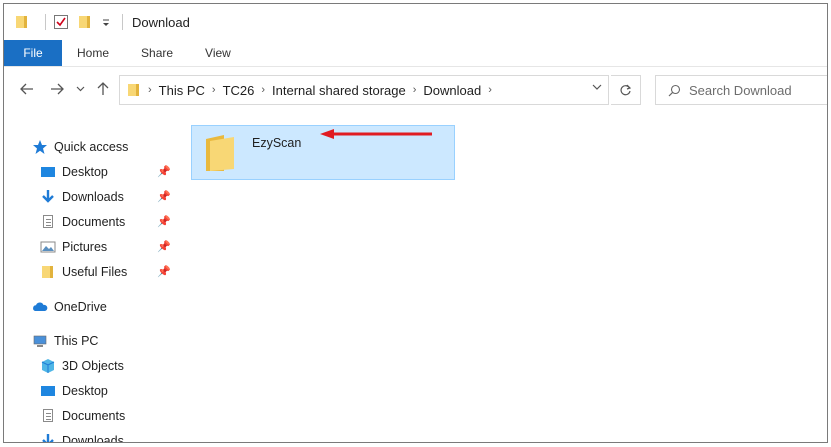 Image resolution: width=831 pixels, height=447 pixels. I want to click on search-icon, so click(674, 90).